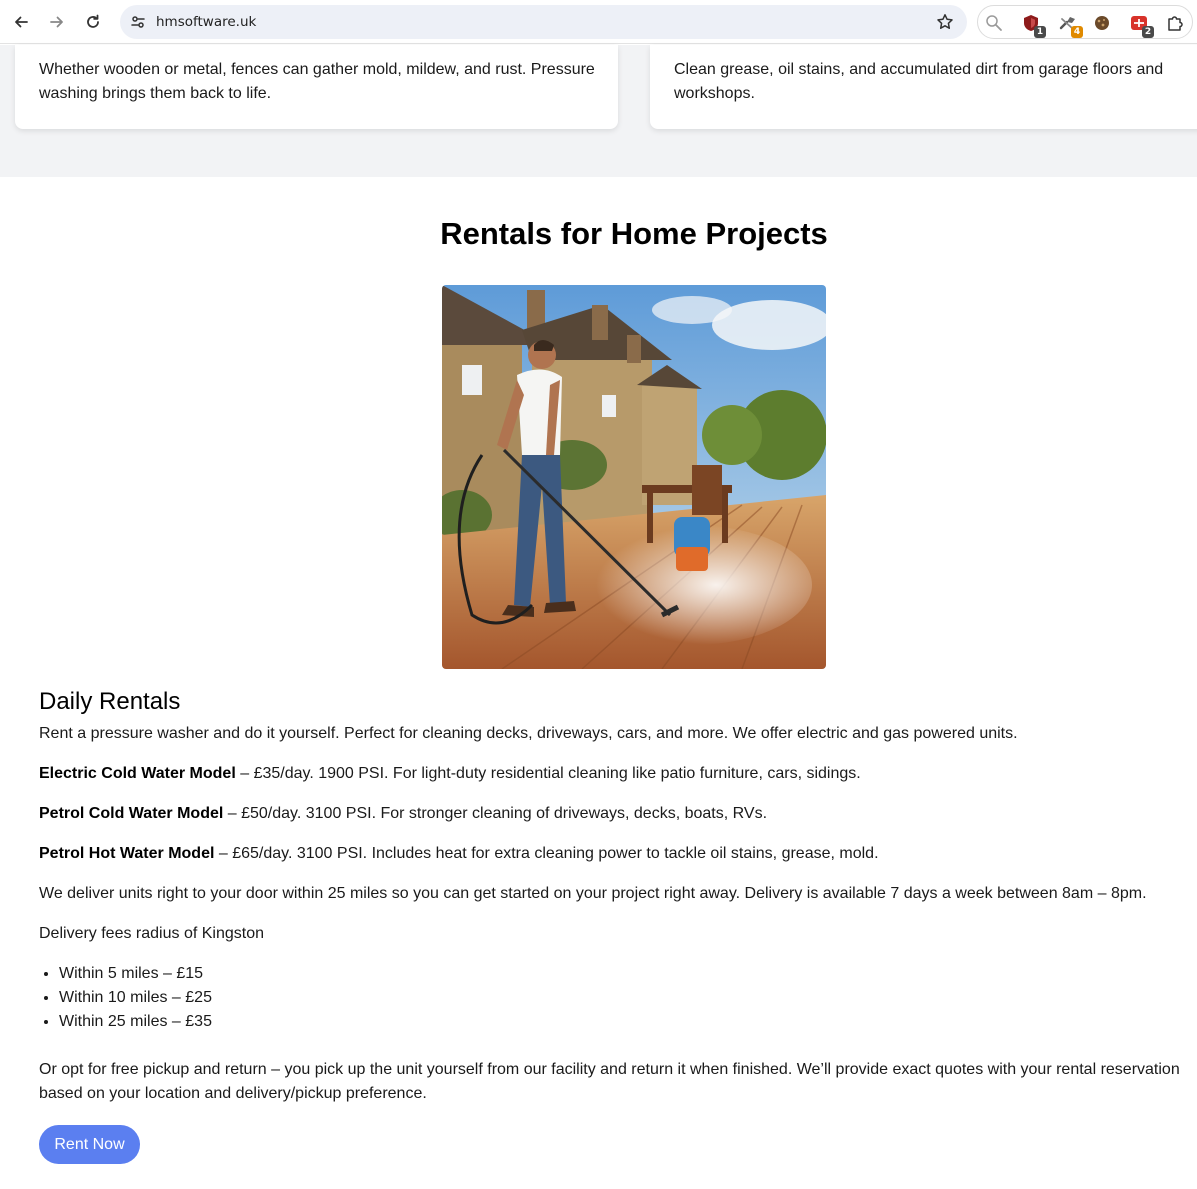 This screenshot has height=1189, width=1197. I want to click on pressure-washing-image, so click(634, 477).